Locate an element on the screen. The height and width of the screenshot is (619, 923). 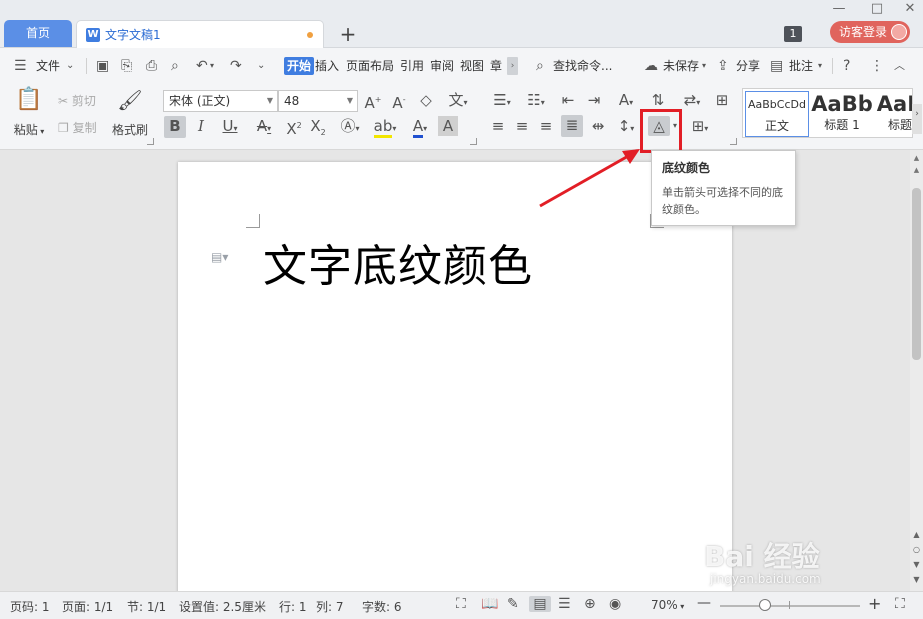
tab-page-layout: 页面布局 is located at coordinates (370, 66).